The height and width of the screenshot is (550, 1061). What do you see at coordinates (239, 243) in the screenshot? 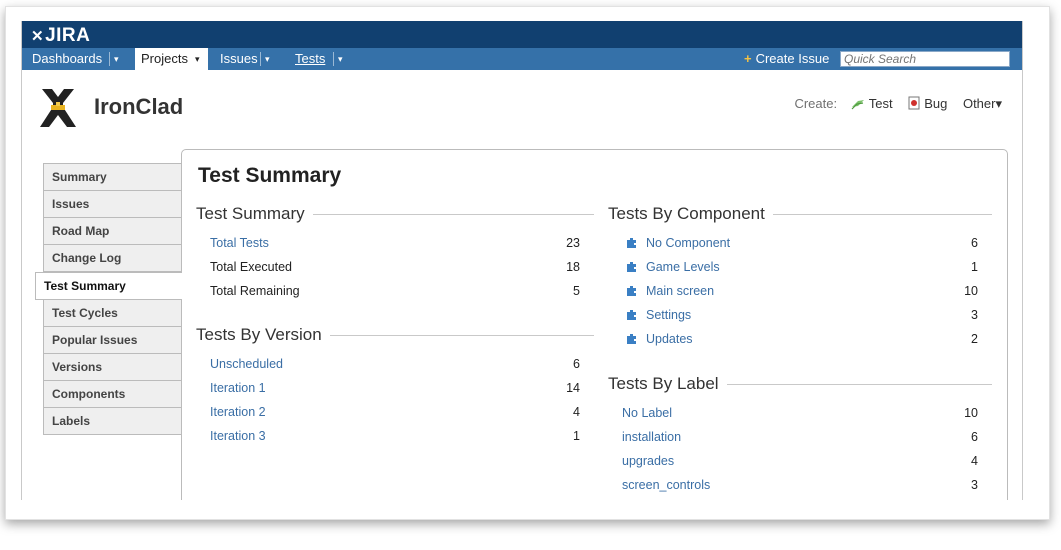
I see `total-tests-link: Total Tests` at bounding box center [239, 243].